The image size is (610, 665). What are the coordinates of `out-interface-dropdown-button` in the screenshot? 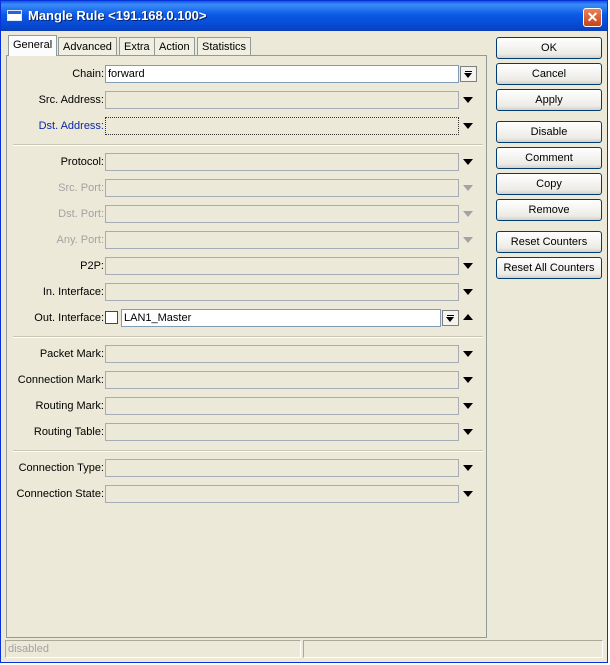 It's located at (450, 318).